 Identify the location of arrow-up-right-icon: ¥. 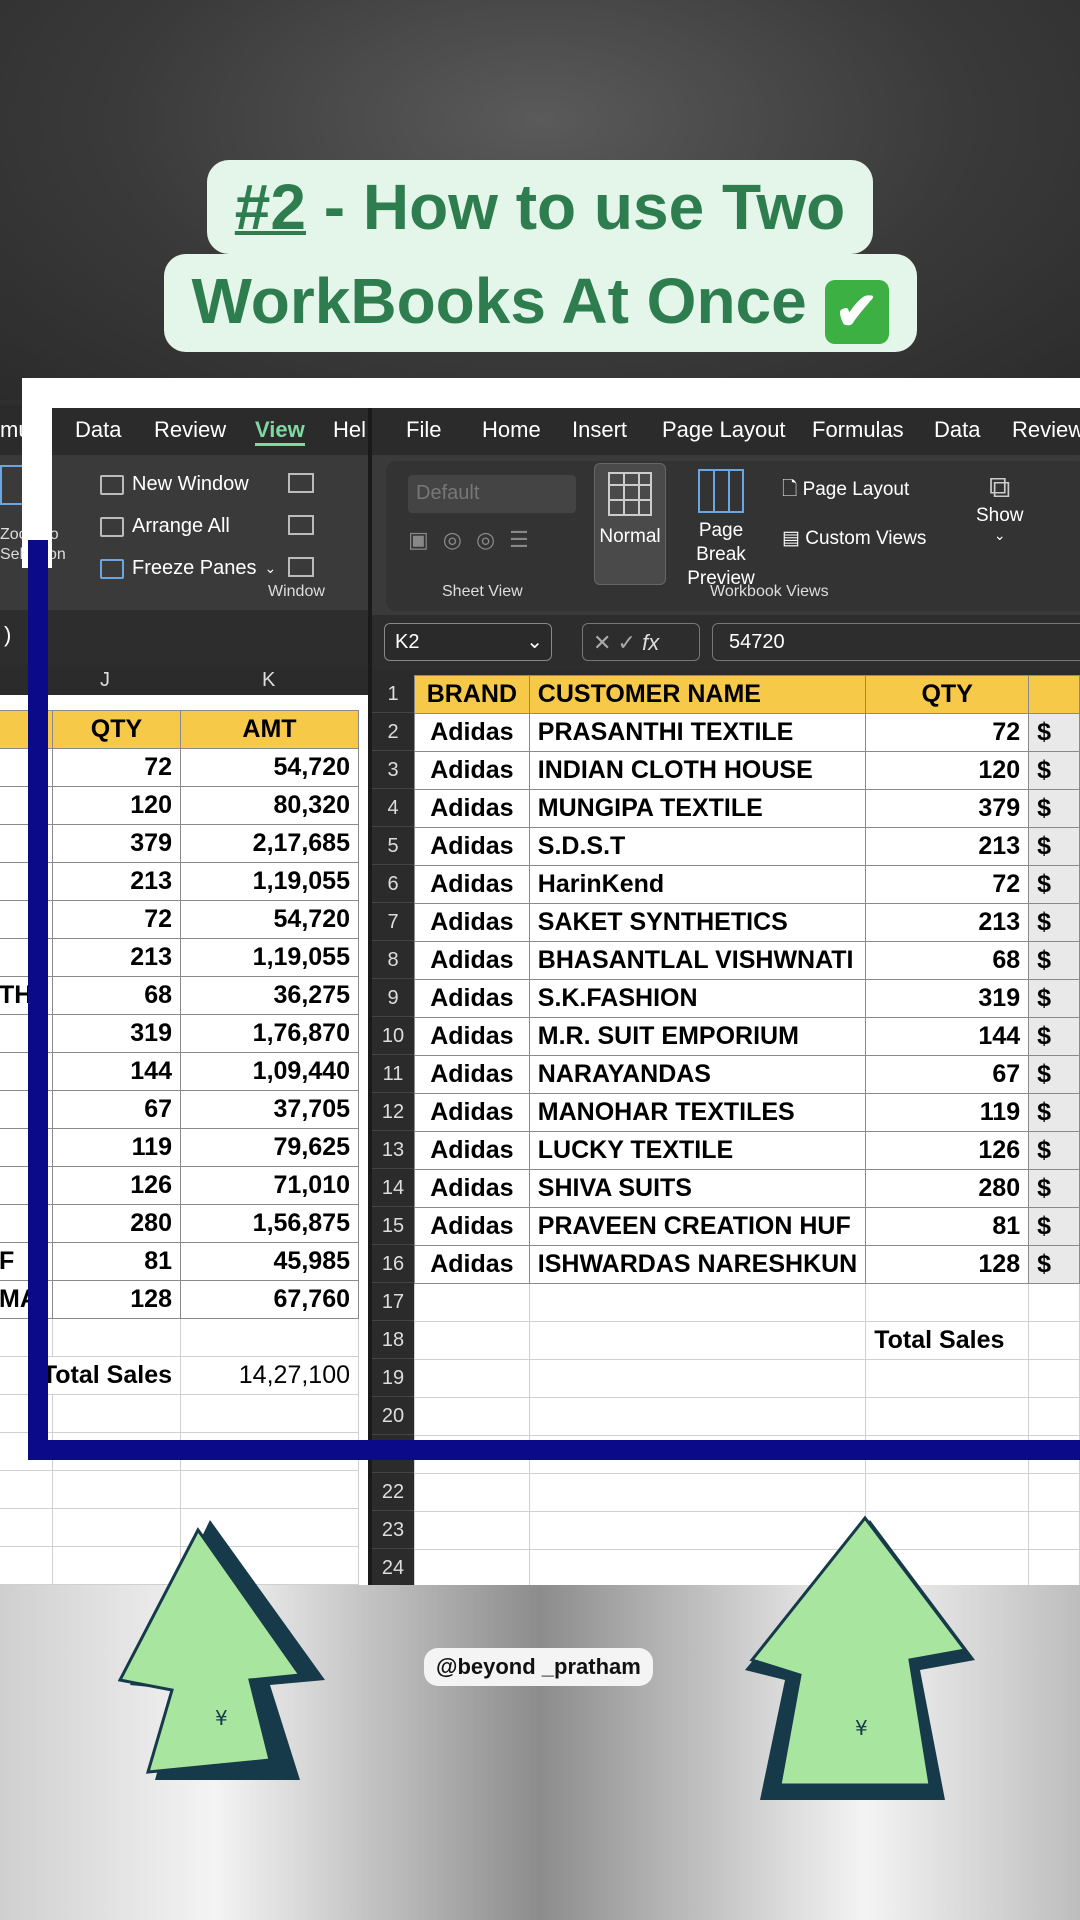
(860, 1657).